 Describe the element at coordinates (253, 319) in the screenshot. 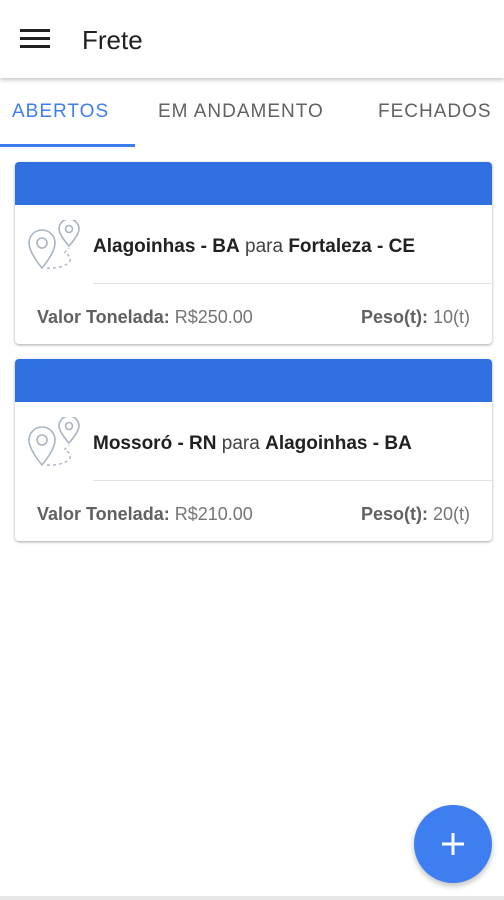

I see `card-footer: Valor Tonelada: R$250.00 Peso(t): 10(t)` at that location.